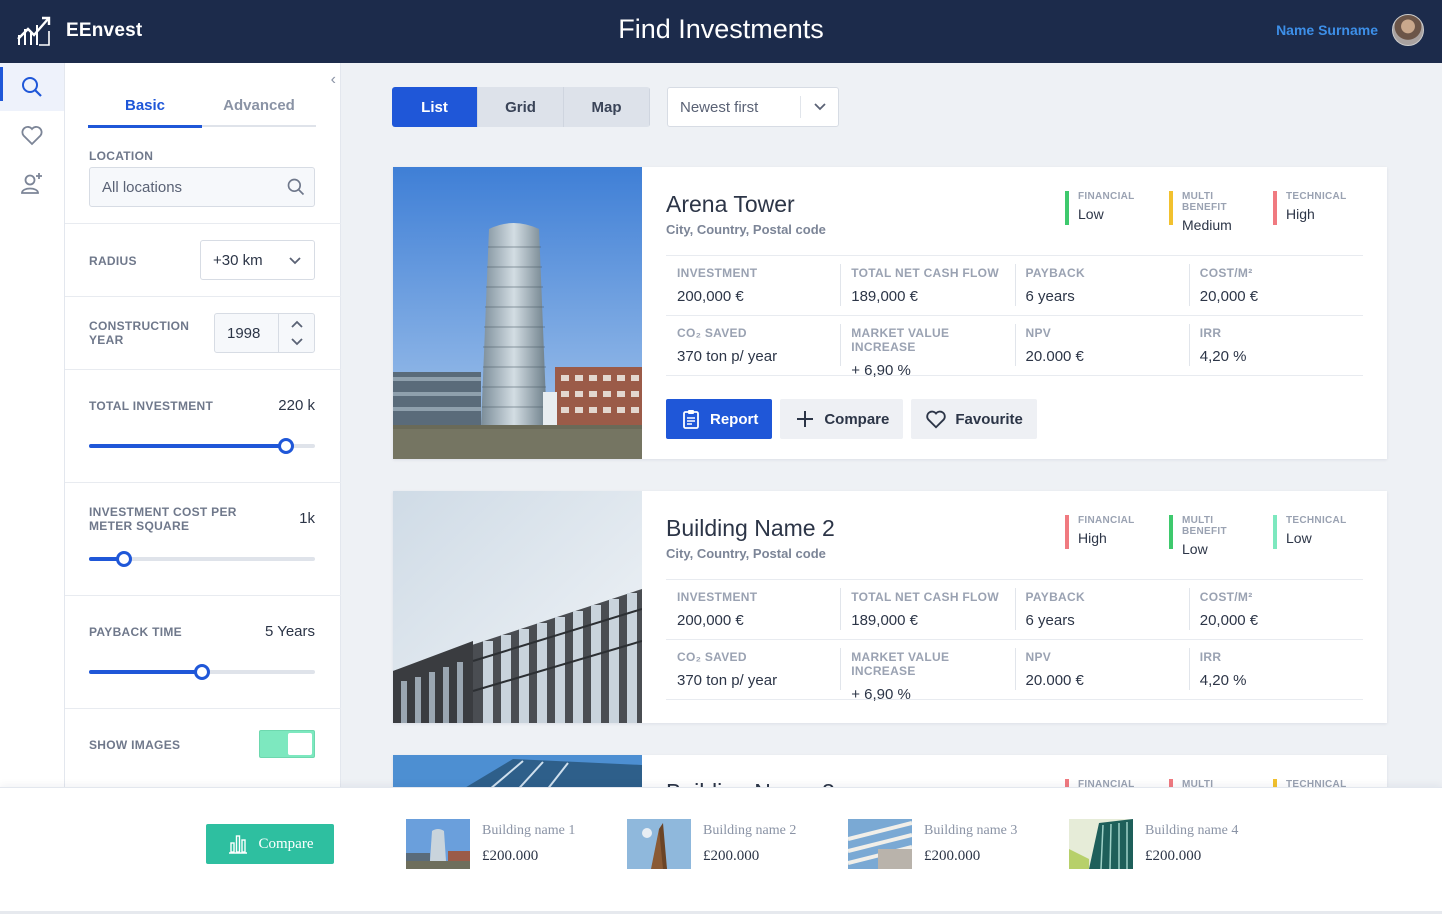 The width and height of the screenshot is (1442, 914). I want to click on stepper-down-icon, so click(297, 342).